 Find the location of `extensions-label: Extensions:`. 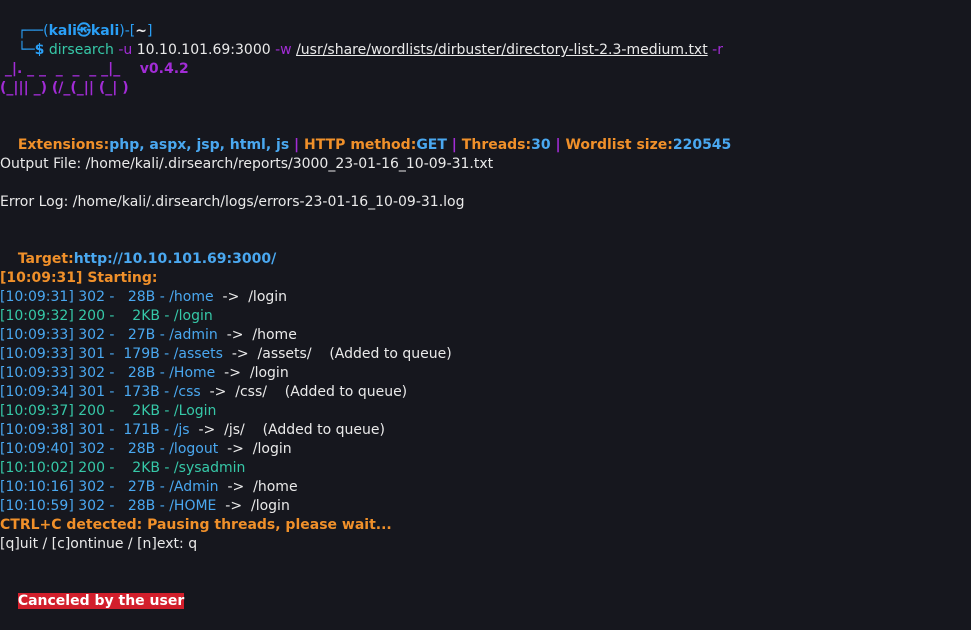

extensions-label: Extensions: is located at coordinates (63, 145).